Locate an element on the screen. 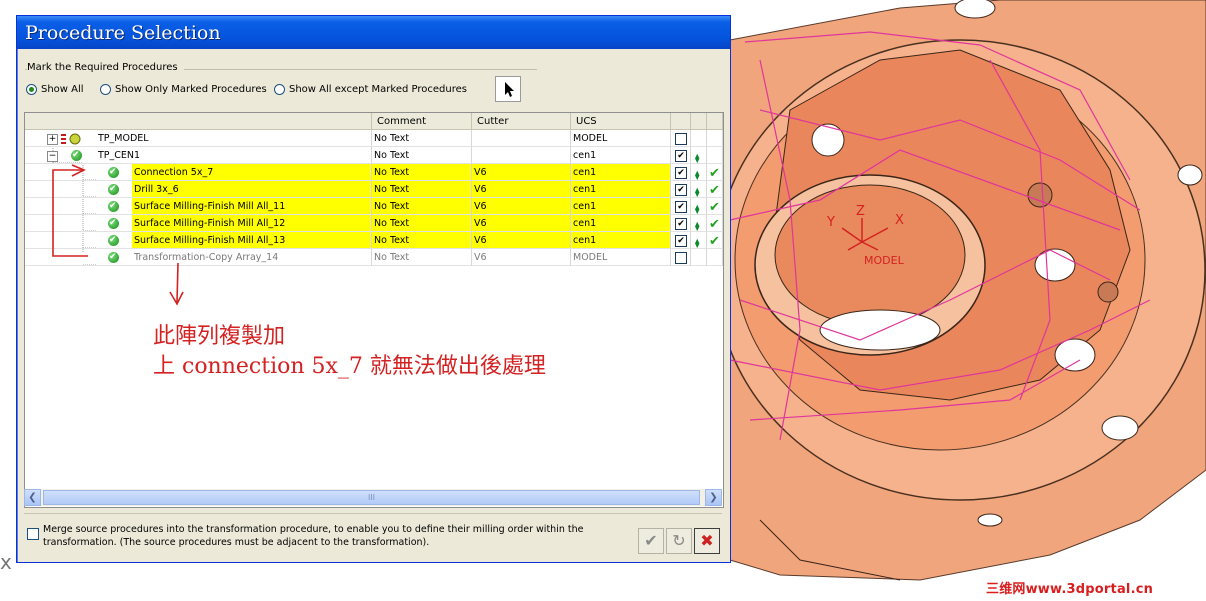  ucs-model-label: MODEL is located at coordinates (884, 260).